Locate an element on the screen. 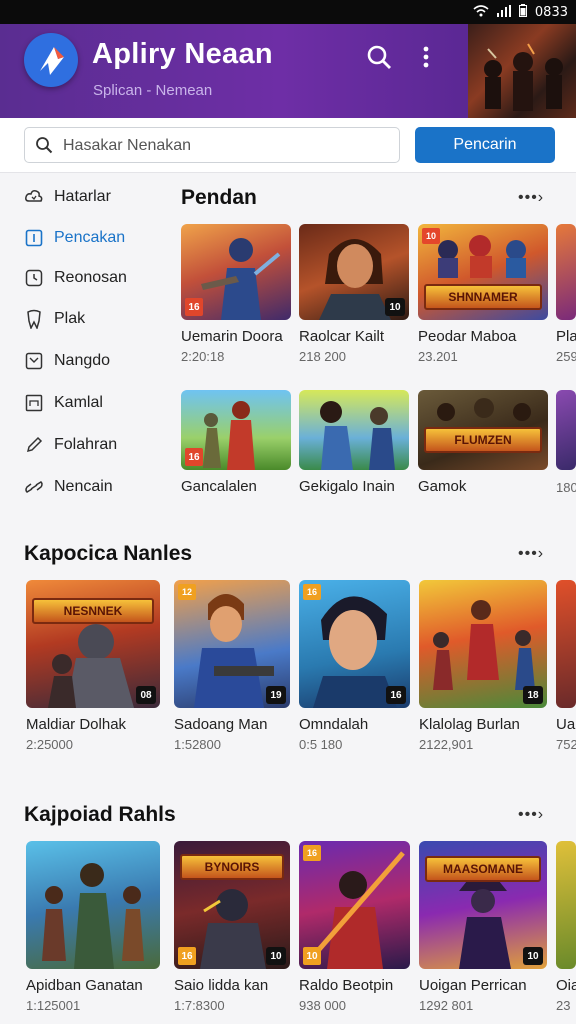 The image size is (576, 1024). game-thumbnail: 16 is located at coordinates (236, 430).